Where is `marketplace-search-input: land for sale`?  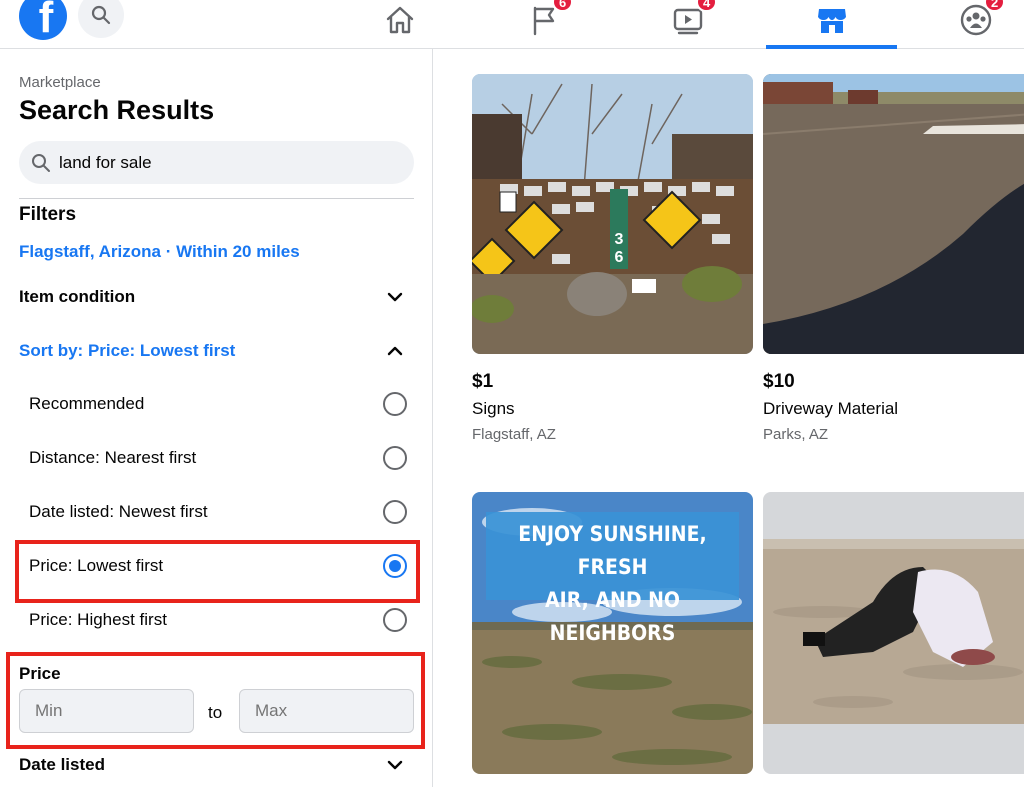
marketplace-search-input: land for sale is located at coordinates (216, 162).